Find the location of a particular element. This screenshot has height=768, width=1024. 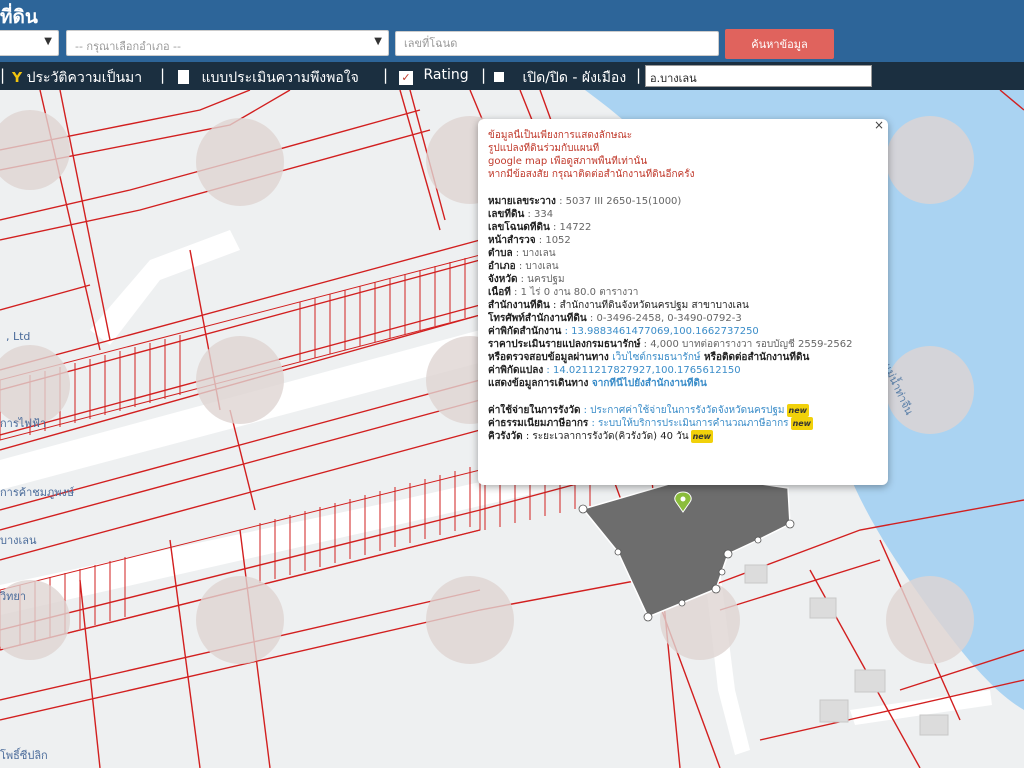

notice-line: รูปแปลงที่ดินร่วมกับแผนที่ is located at coordinates (544, 148).